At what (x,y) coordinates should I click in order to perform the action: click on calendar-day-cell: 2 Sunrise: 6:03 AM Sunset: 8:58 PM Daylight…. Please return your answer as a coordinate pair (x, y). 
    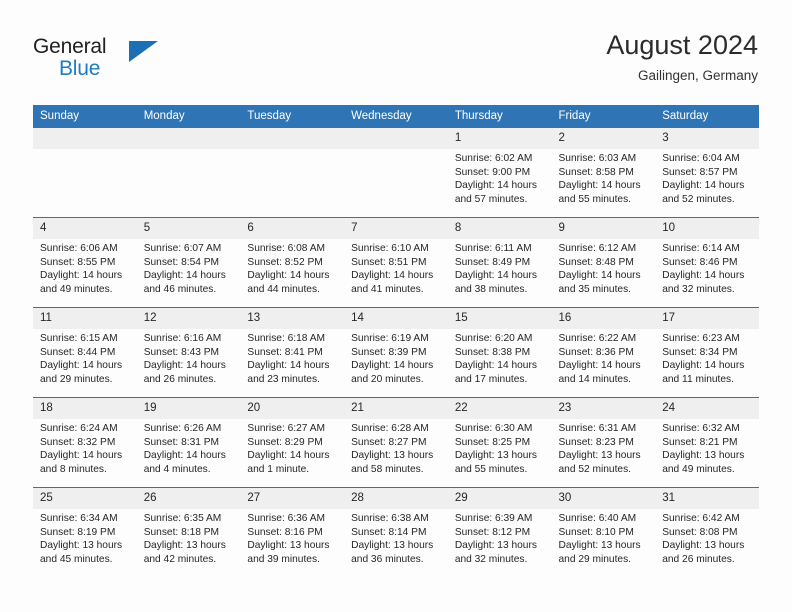
    Looking at the image, I should click on (603, 173).